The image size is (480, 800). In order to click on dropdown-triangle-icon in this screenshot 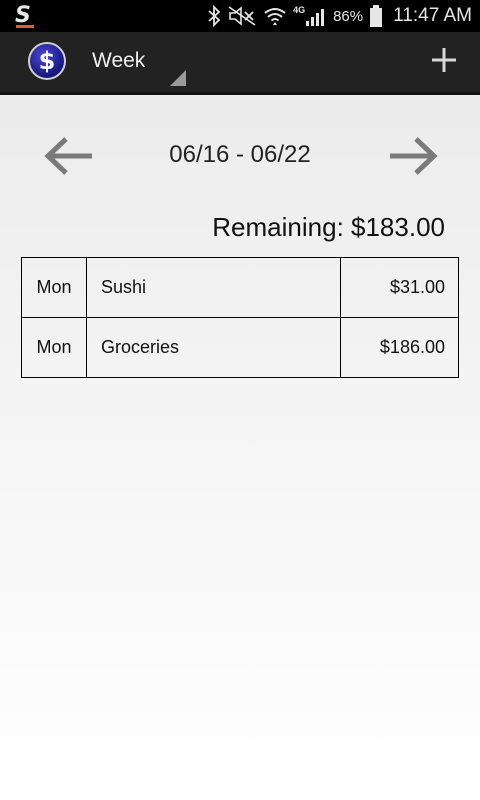, I will do `click(178, 78)`.